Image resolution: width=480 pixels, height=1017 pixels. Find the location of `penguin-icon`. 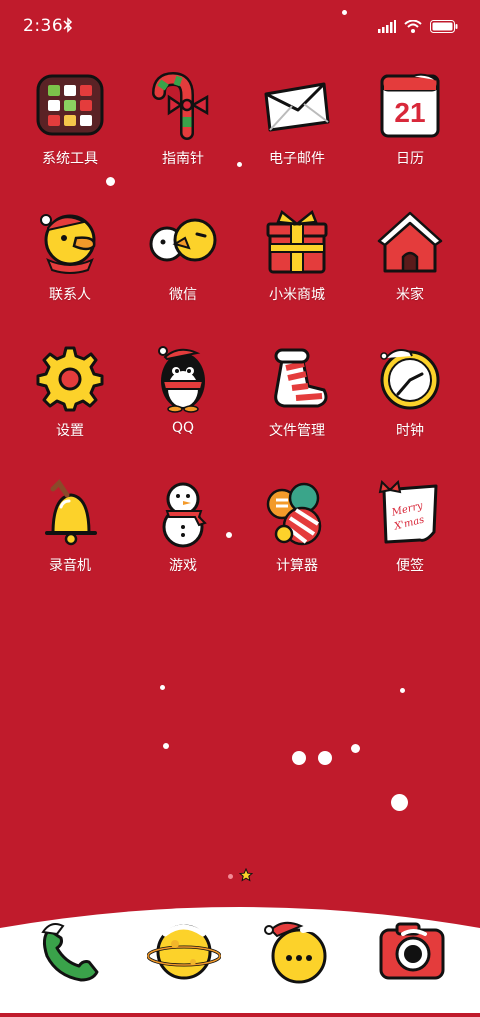

penguin-icon is located at coordinates (183, 378).